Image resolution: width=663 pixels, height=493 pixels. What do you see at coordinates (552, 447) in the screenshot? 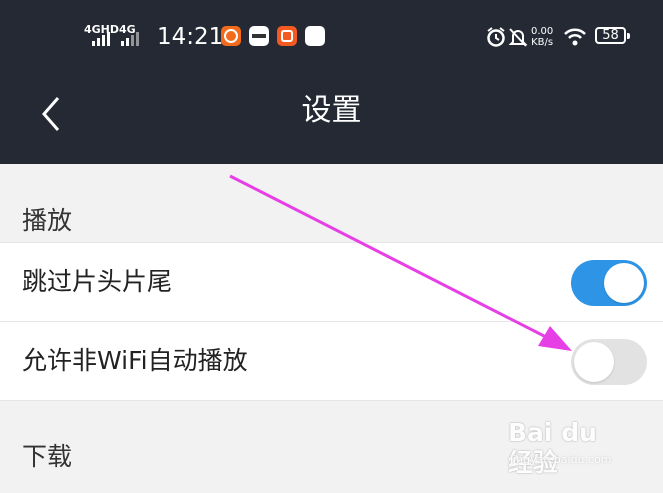
I see `watermark-main: Bai du 经验` at bounding box center [552, 447].